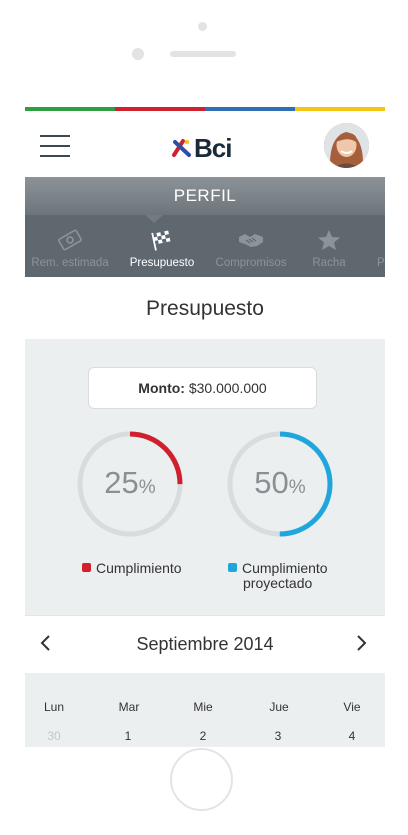  I want to click on tab-presupuesto: Presupuesto, so click(162, 246).